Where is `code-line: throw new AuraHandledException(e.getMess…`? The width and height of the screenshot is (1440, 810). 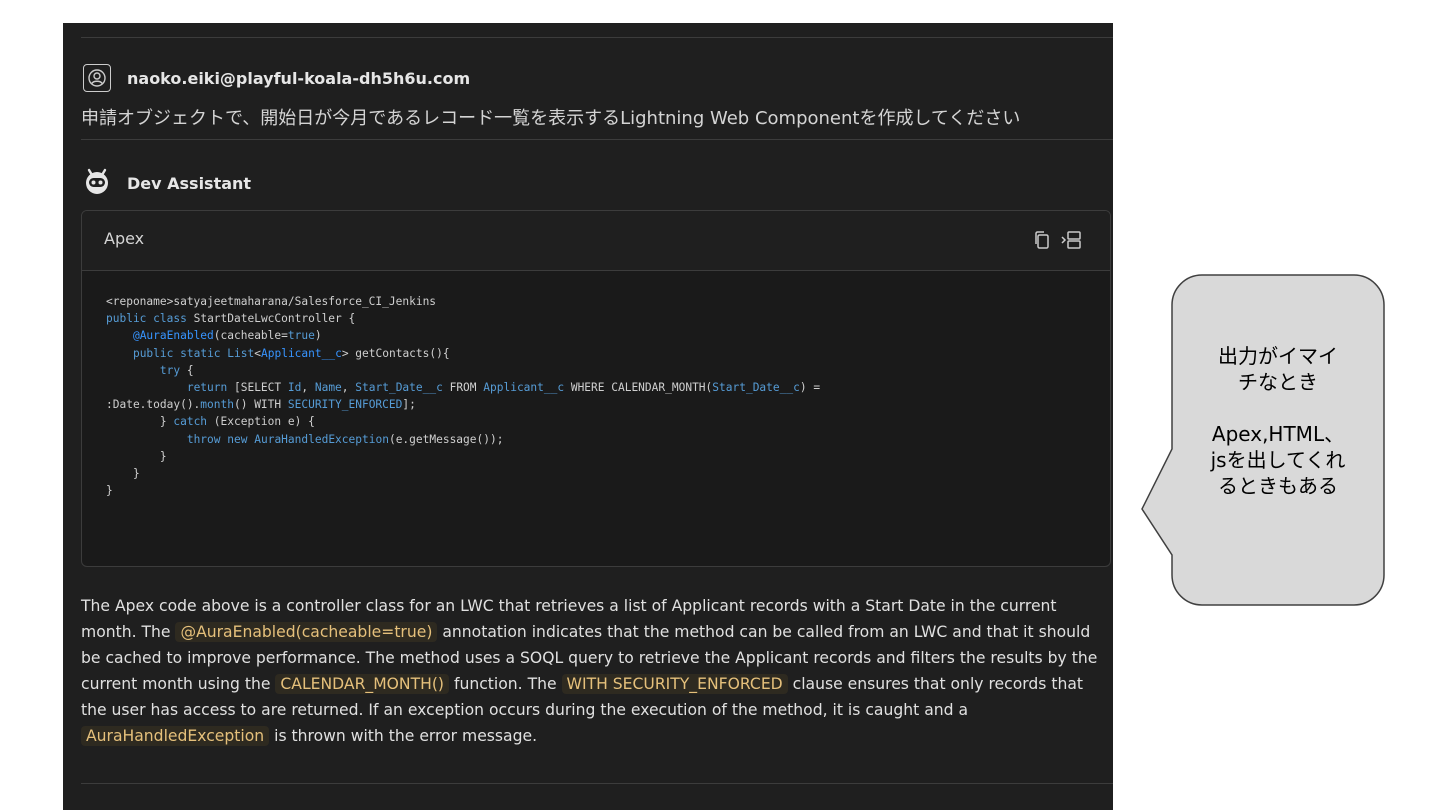
code-line: throw new AuraHandledException(e.getMess… is located at coordinates (345, 439).